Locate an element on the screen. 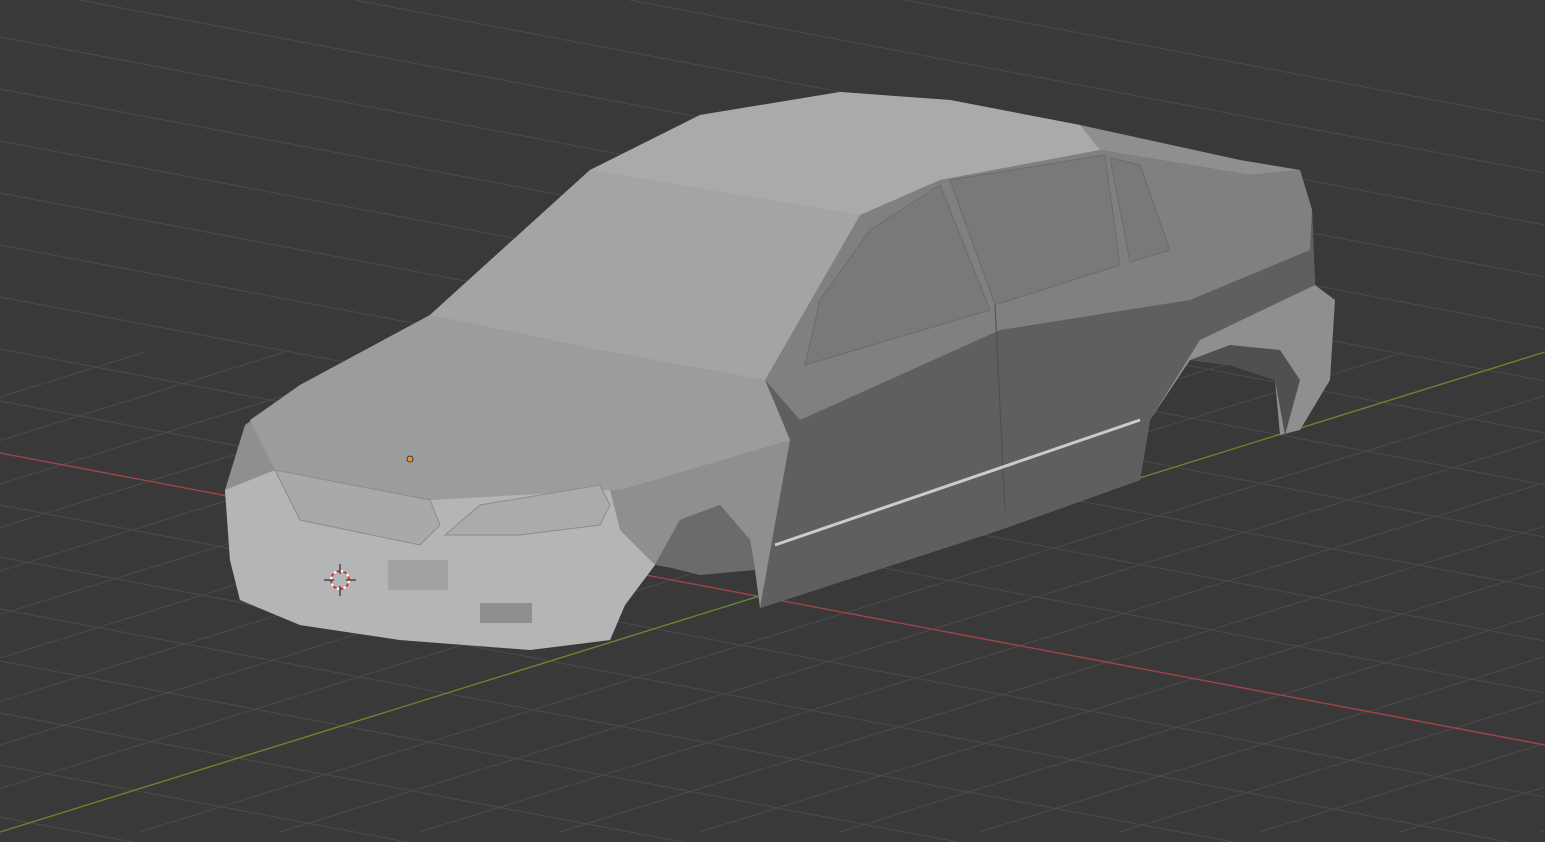 The width and height of the screenshot is (1545, 842). object-origin-dot is located at coordinates (410, 459).